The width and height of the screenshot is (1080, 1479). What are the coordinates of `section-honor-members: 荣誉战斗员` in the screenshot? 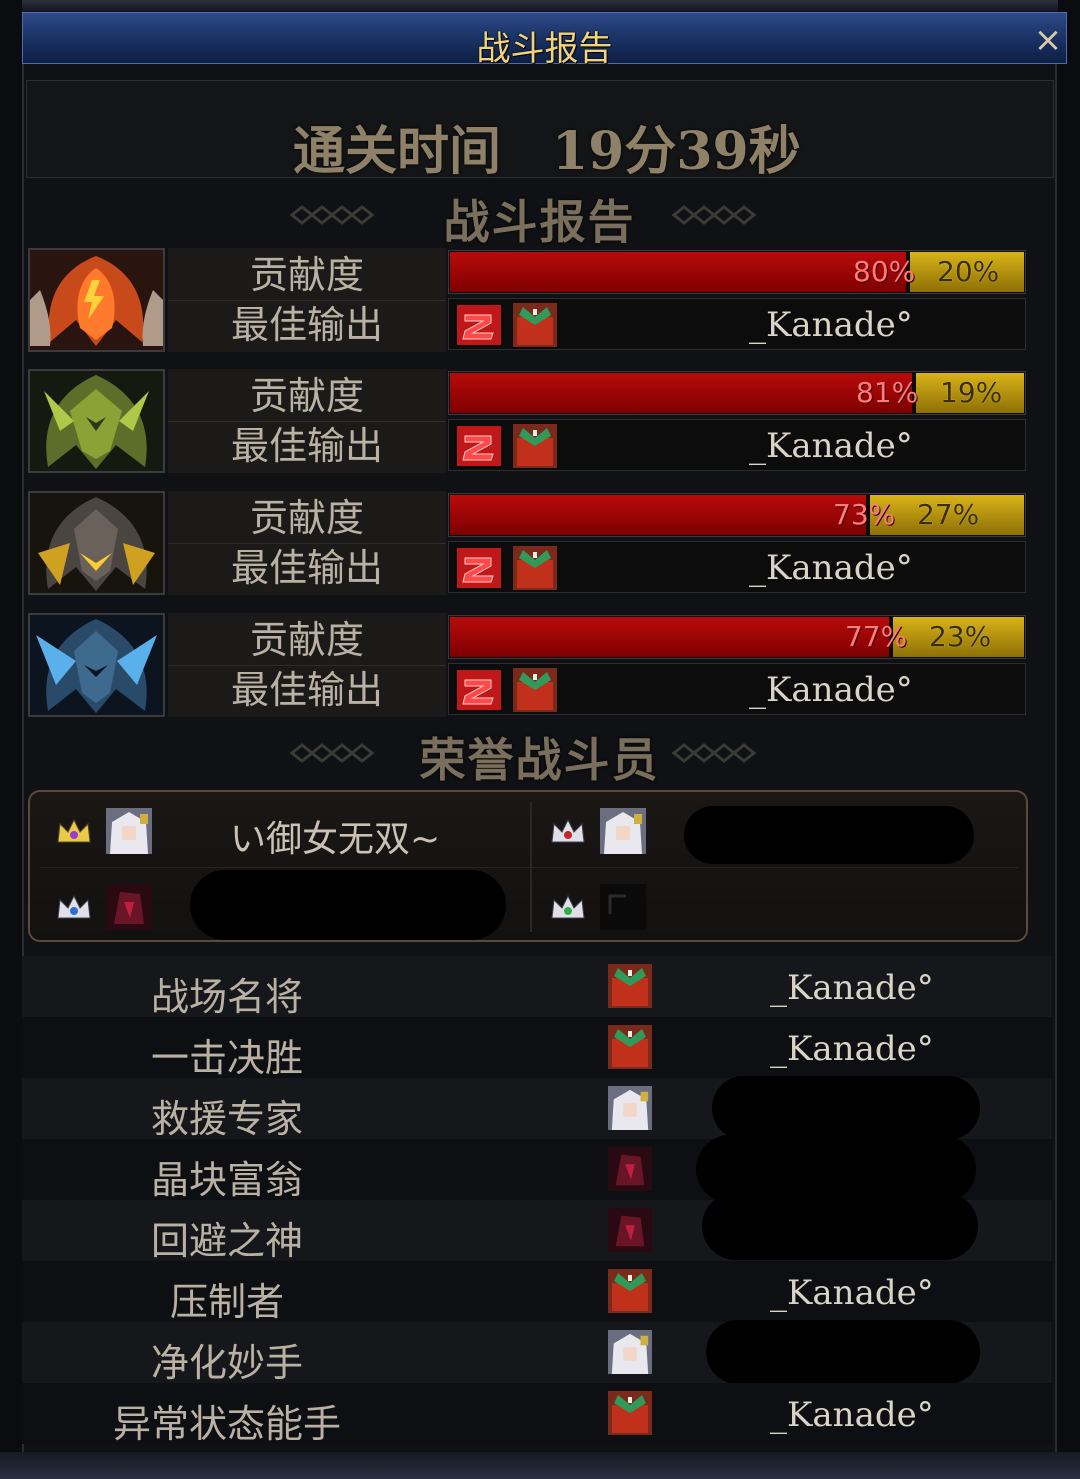 It's located at (539, 755).